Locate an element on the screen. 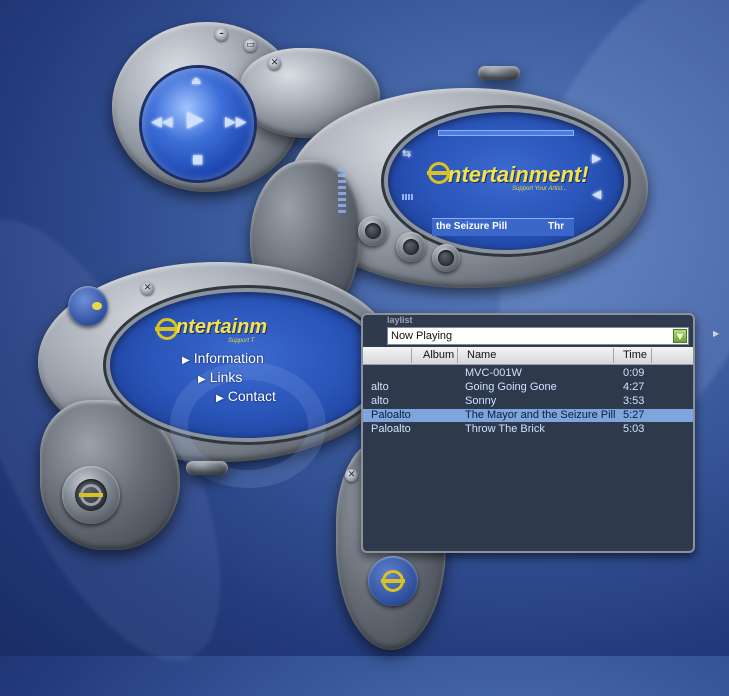 This screenshot has height=696, width=729. row-time: 5:27 is located at coordinates (634, 415).